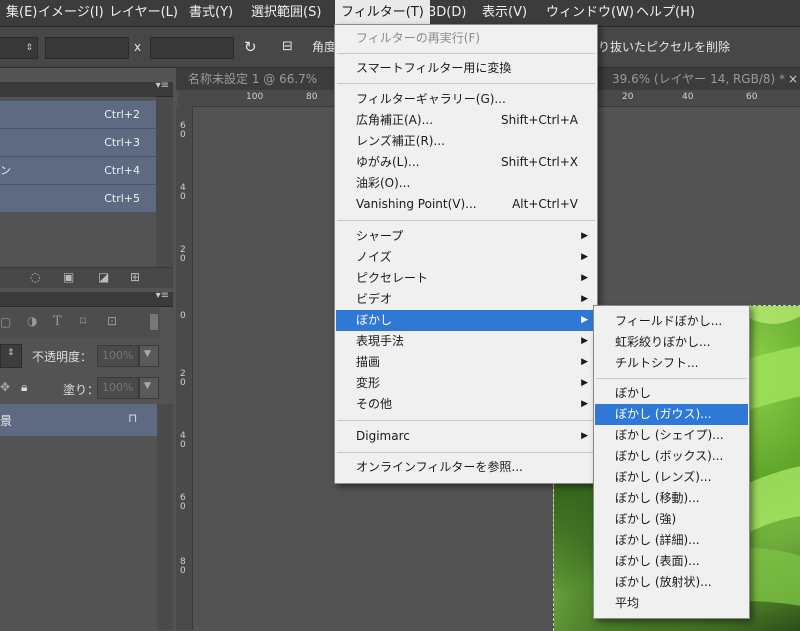 This screenshot has height=631, width=800. I want to click on image-filter-icon: ▢, so click(5, 322).